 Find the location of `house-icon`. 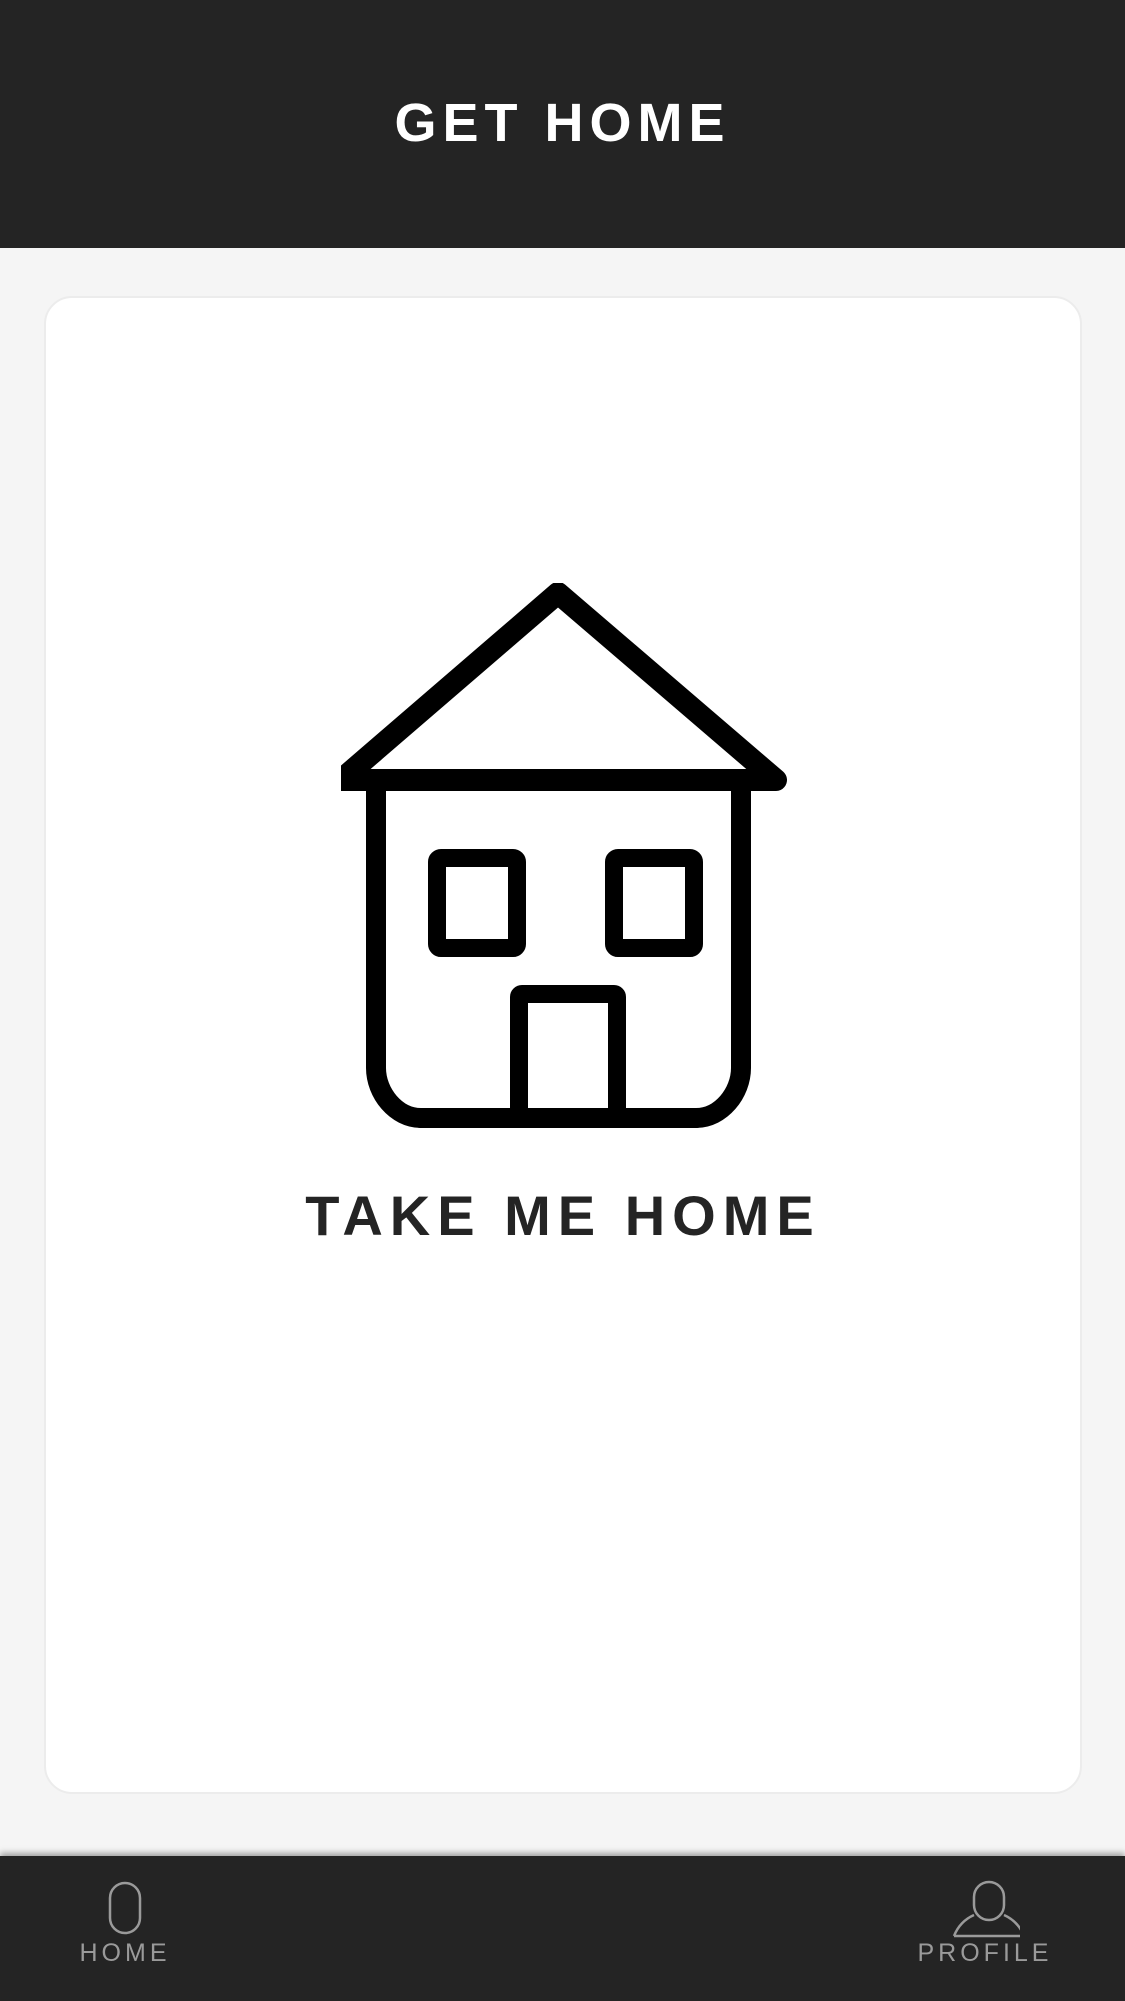

house-icon is located at coordinates (564, 855).